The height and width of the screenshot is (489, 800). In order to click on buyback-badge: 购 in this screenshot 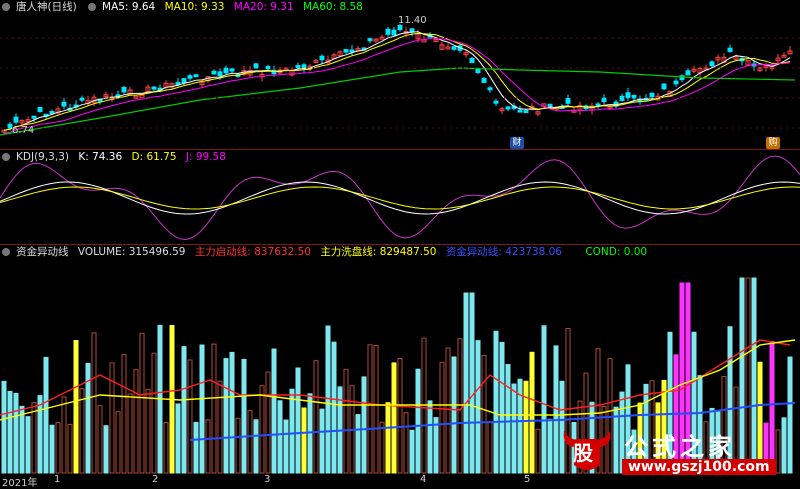, I will do `click(773, 143)`.